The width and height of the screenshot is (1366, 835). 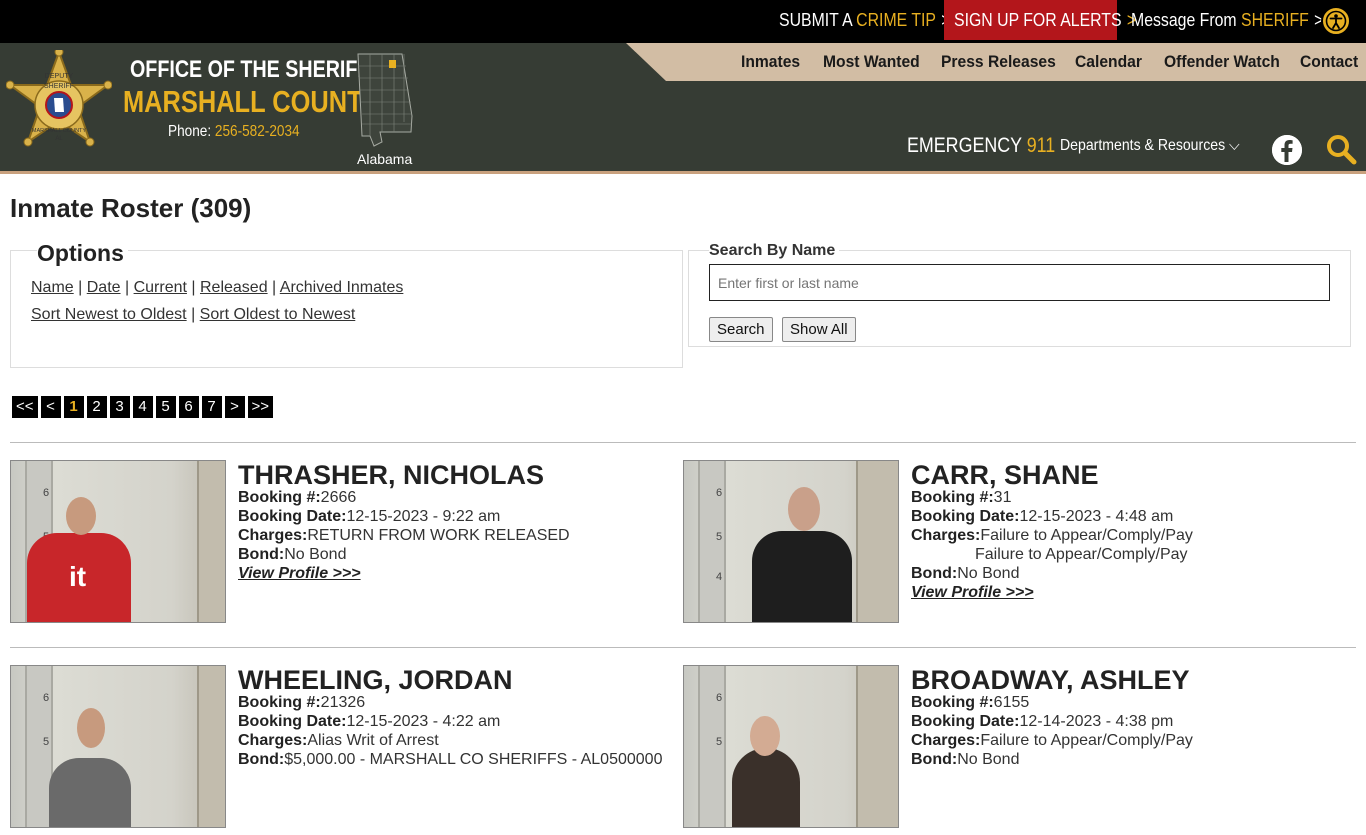 What do you see at coordinates (896, 20) in the screenshot?
I see `crime-tip-highlight: CRIME TIP` at bounding box center [896, 20].